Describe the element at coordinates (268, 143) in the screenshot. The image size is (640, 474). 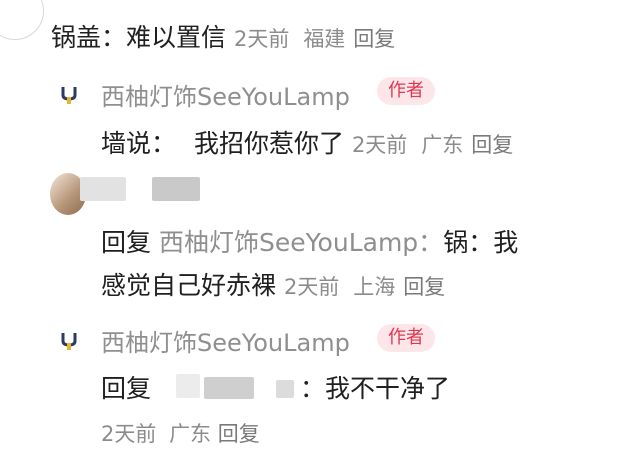
I see `reply-text: 我招你惹你了` at that location.